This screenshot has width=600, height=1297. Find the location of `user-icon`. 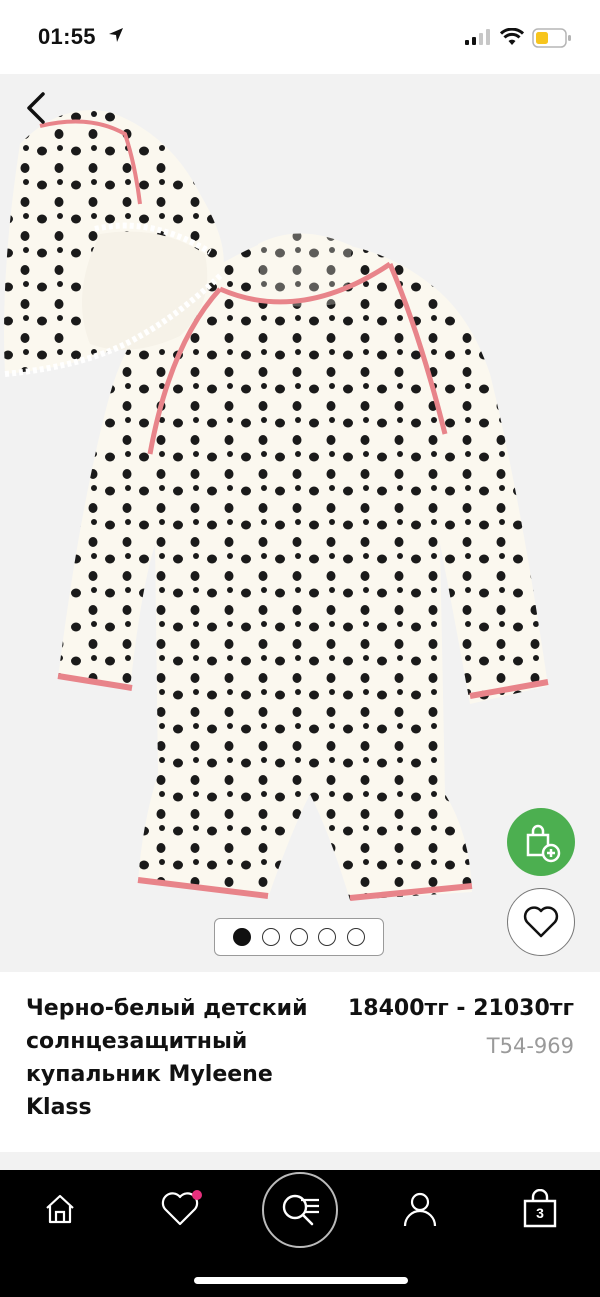

user-icon is located at coordinates (420, 1209).